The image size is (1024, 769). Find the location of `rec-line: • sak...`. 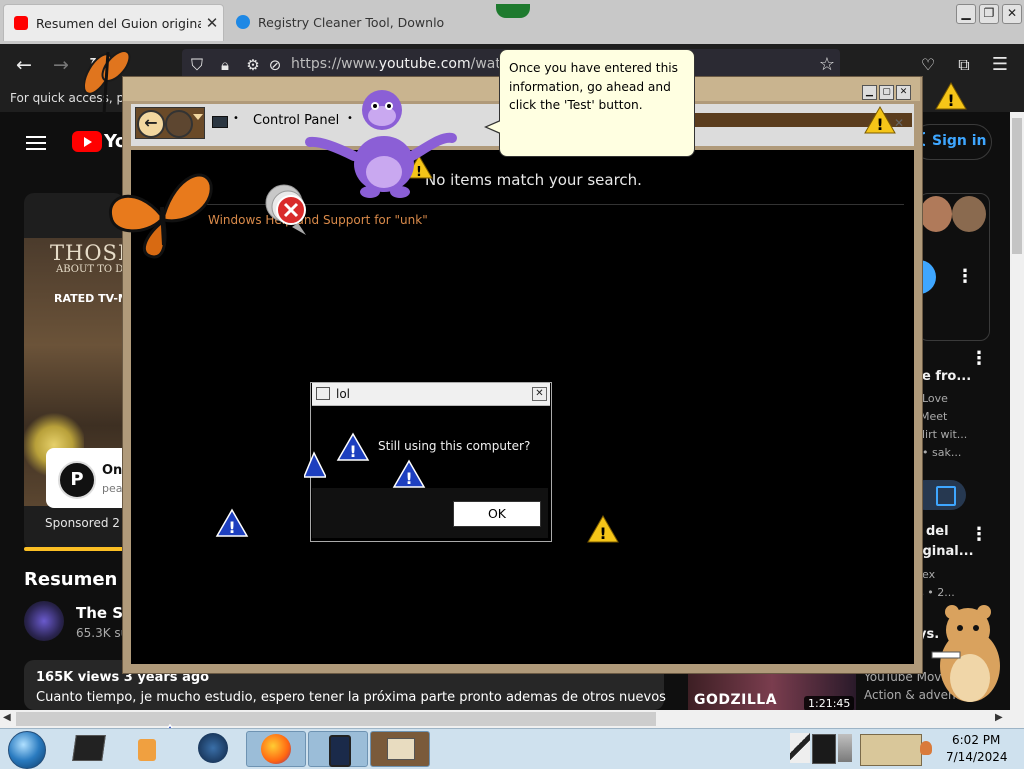

rec-line: • sak... is located at coordinates (942, 452).